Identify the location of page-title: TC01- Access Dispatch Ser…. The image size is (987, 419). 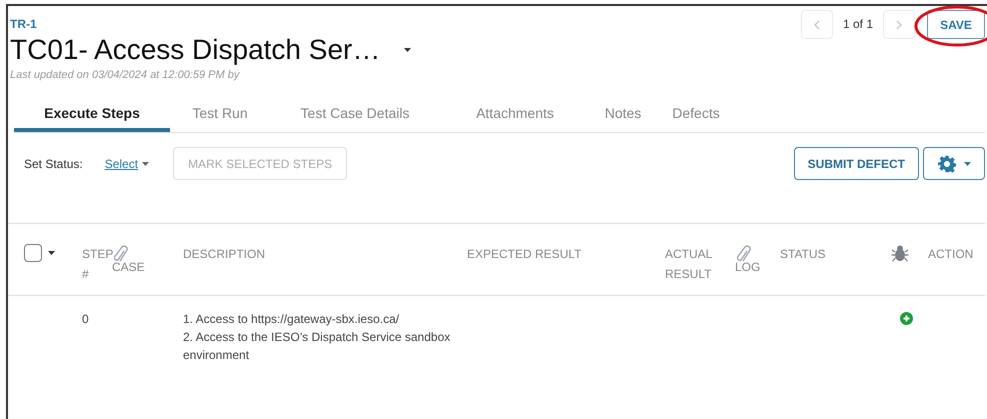
(195, 50).